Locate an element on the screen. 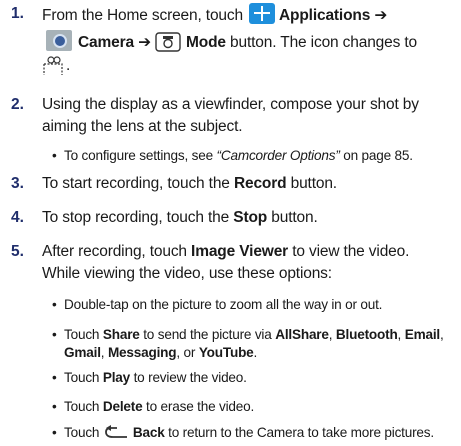 This screenshot has width=461, height=446. applications-grid-icon is located at coordinates (261, 13).